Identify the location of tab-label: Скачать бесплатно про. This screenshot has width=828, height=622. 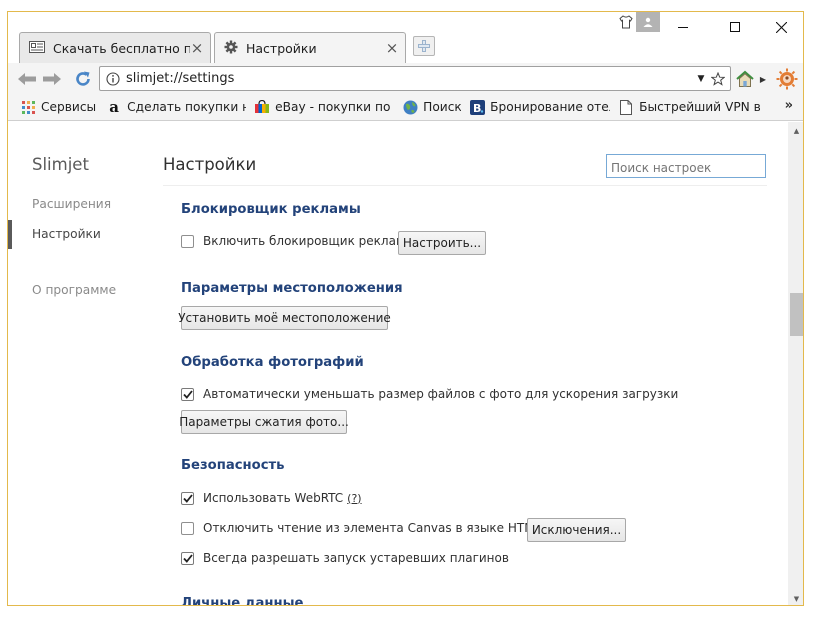
(121, 48).